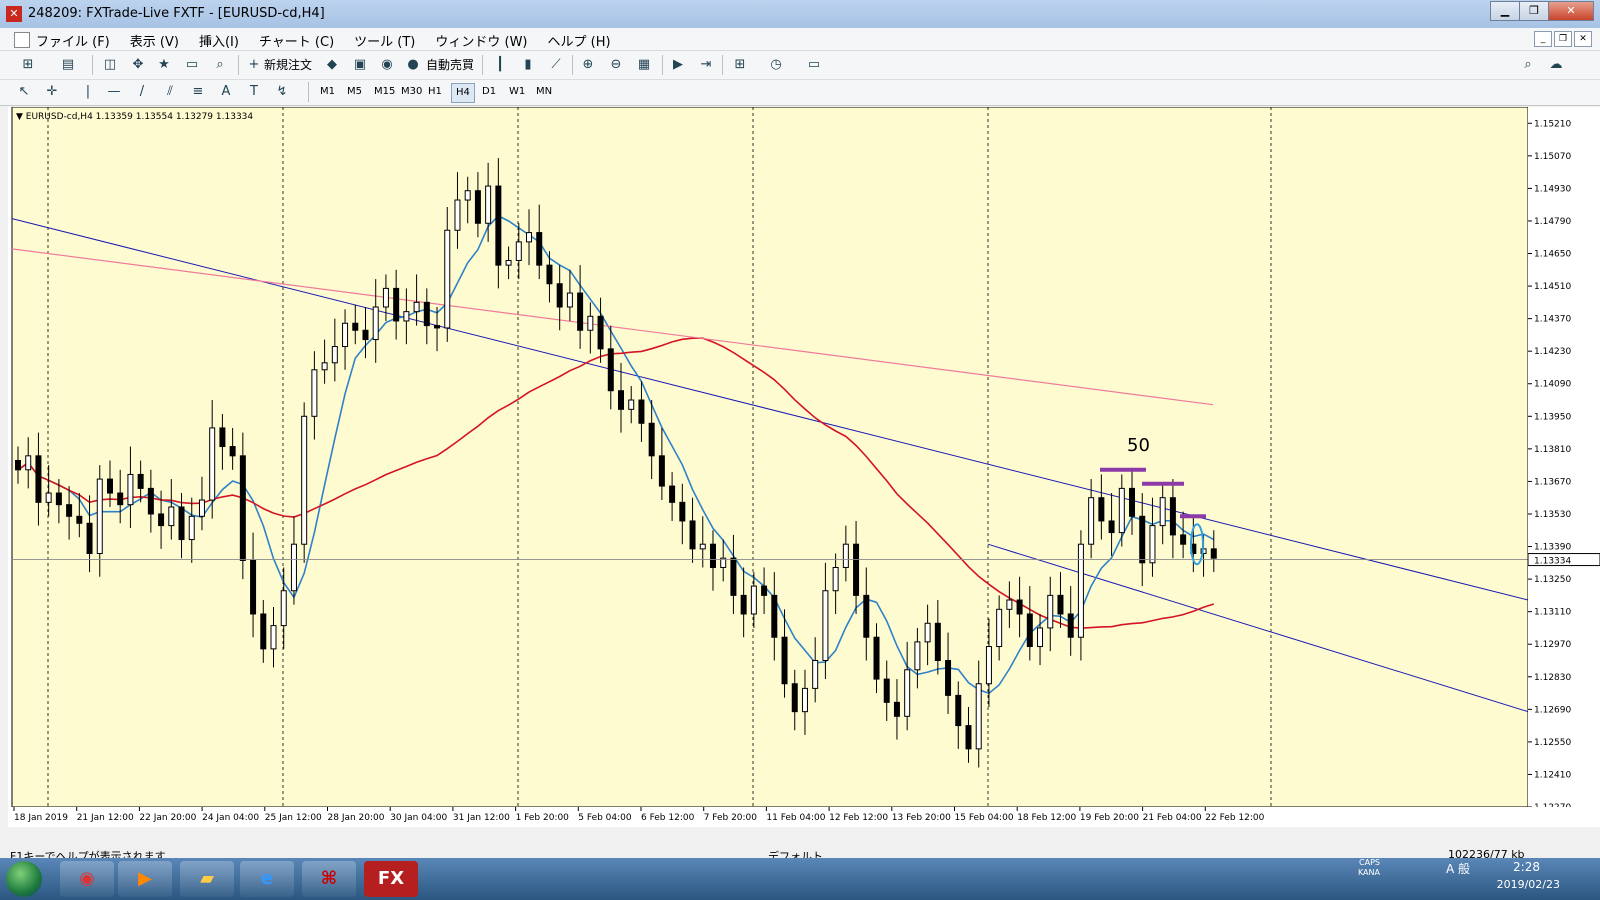 The height and width of the screenshot is (900, 1600). What do you see at coordinates (384, 92) in the screenshot?
I see `timeframe-m15: M15` at bounding box center [384, 92].